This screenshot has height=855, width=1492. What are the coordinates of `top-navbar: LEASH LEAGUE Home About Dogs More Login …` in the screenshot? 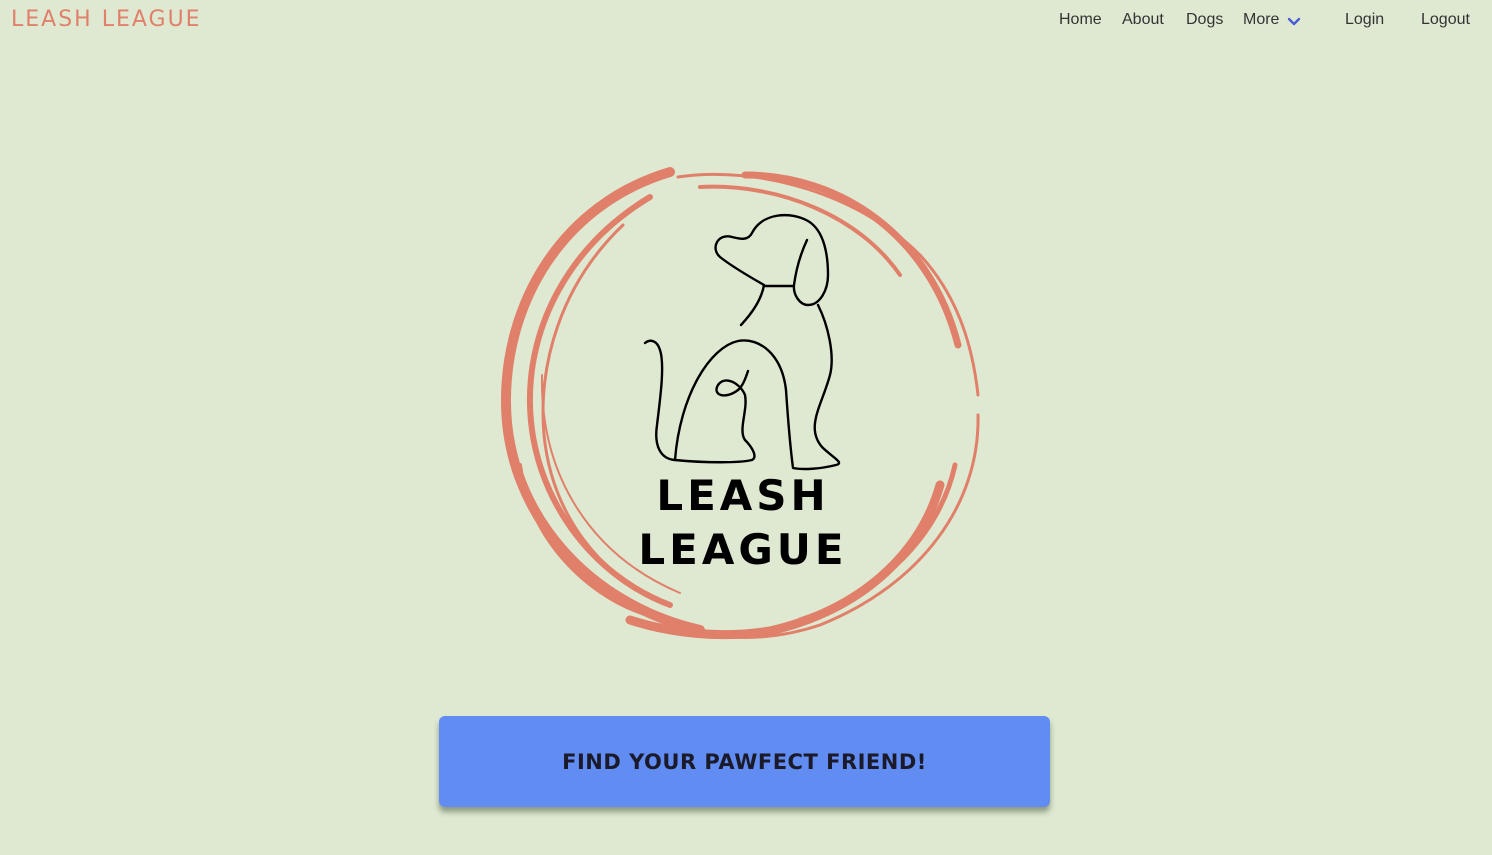 It's located at (746, 21).